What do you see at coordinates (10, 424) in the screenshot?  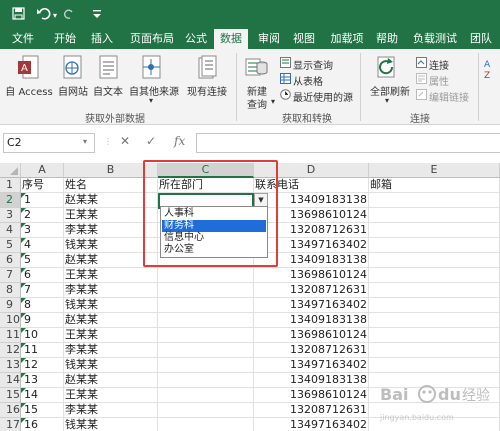 I see `row-header: 17` at bounding box center [10, 424].